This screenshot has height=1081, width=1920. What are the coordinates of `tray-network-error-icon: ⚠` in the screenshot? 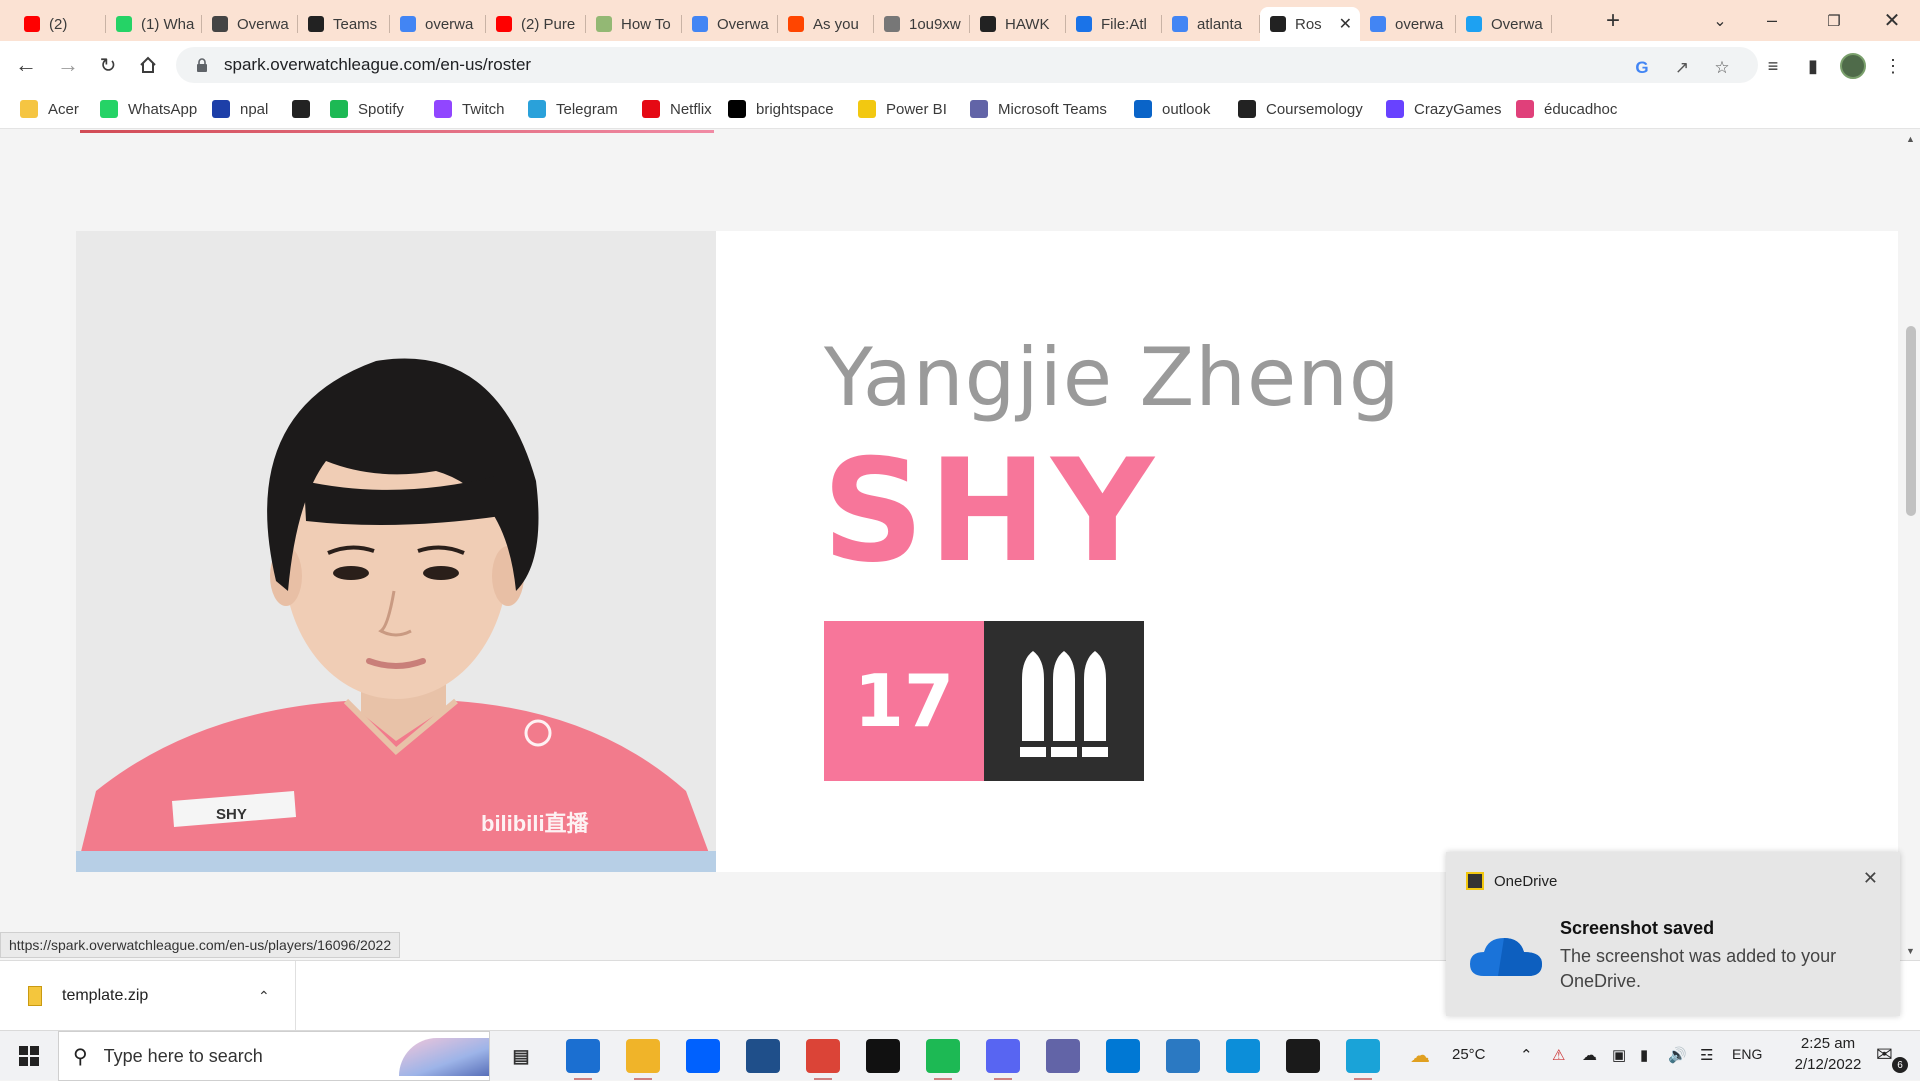 It's located at (1558, 1055).